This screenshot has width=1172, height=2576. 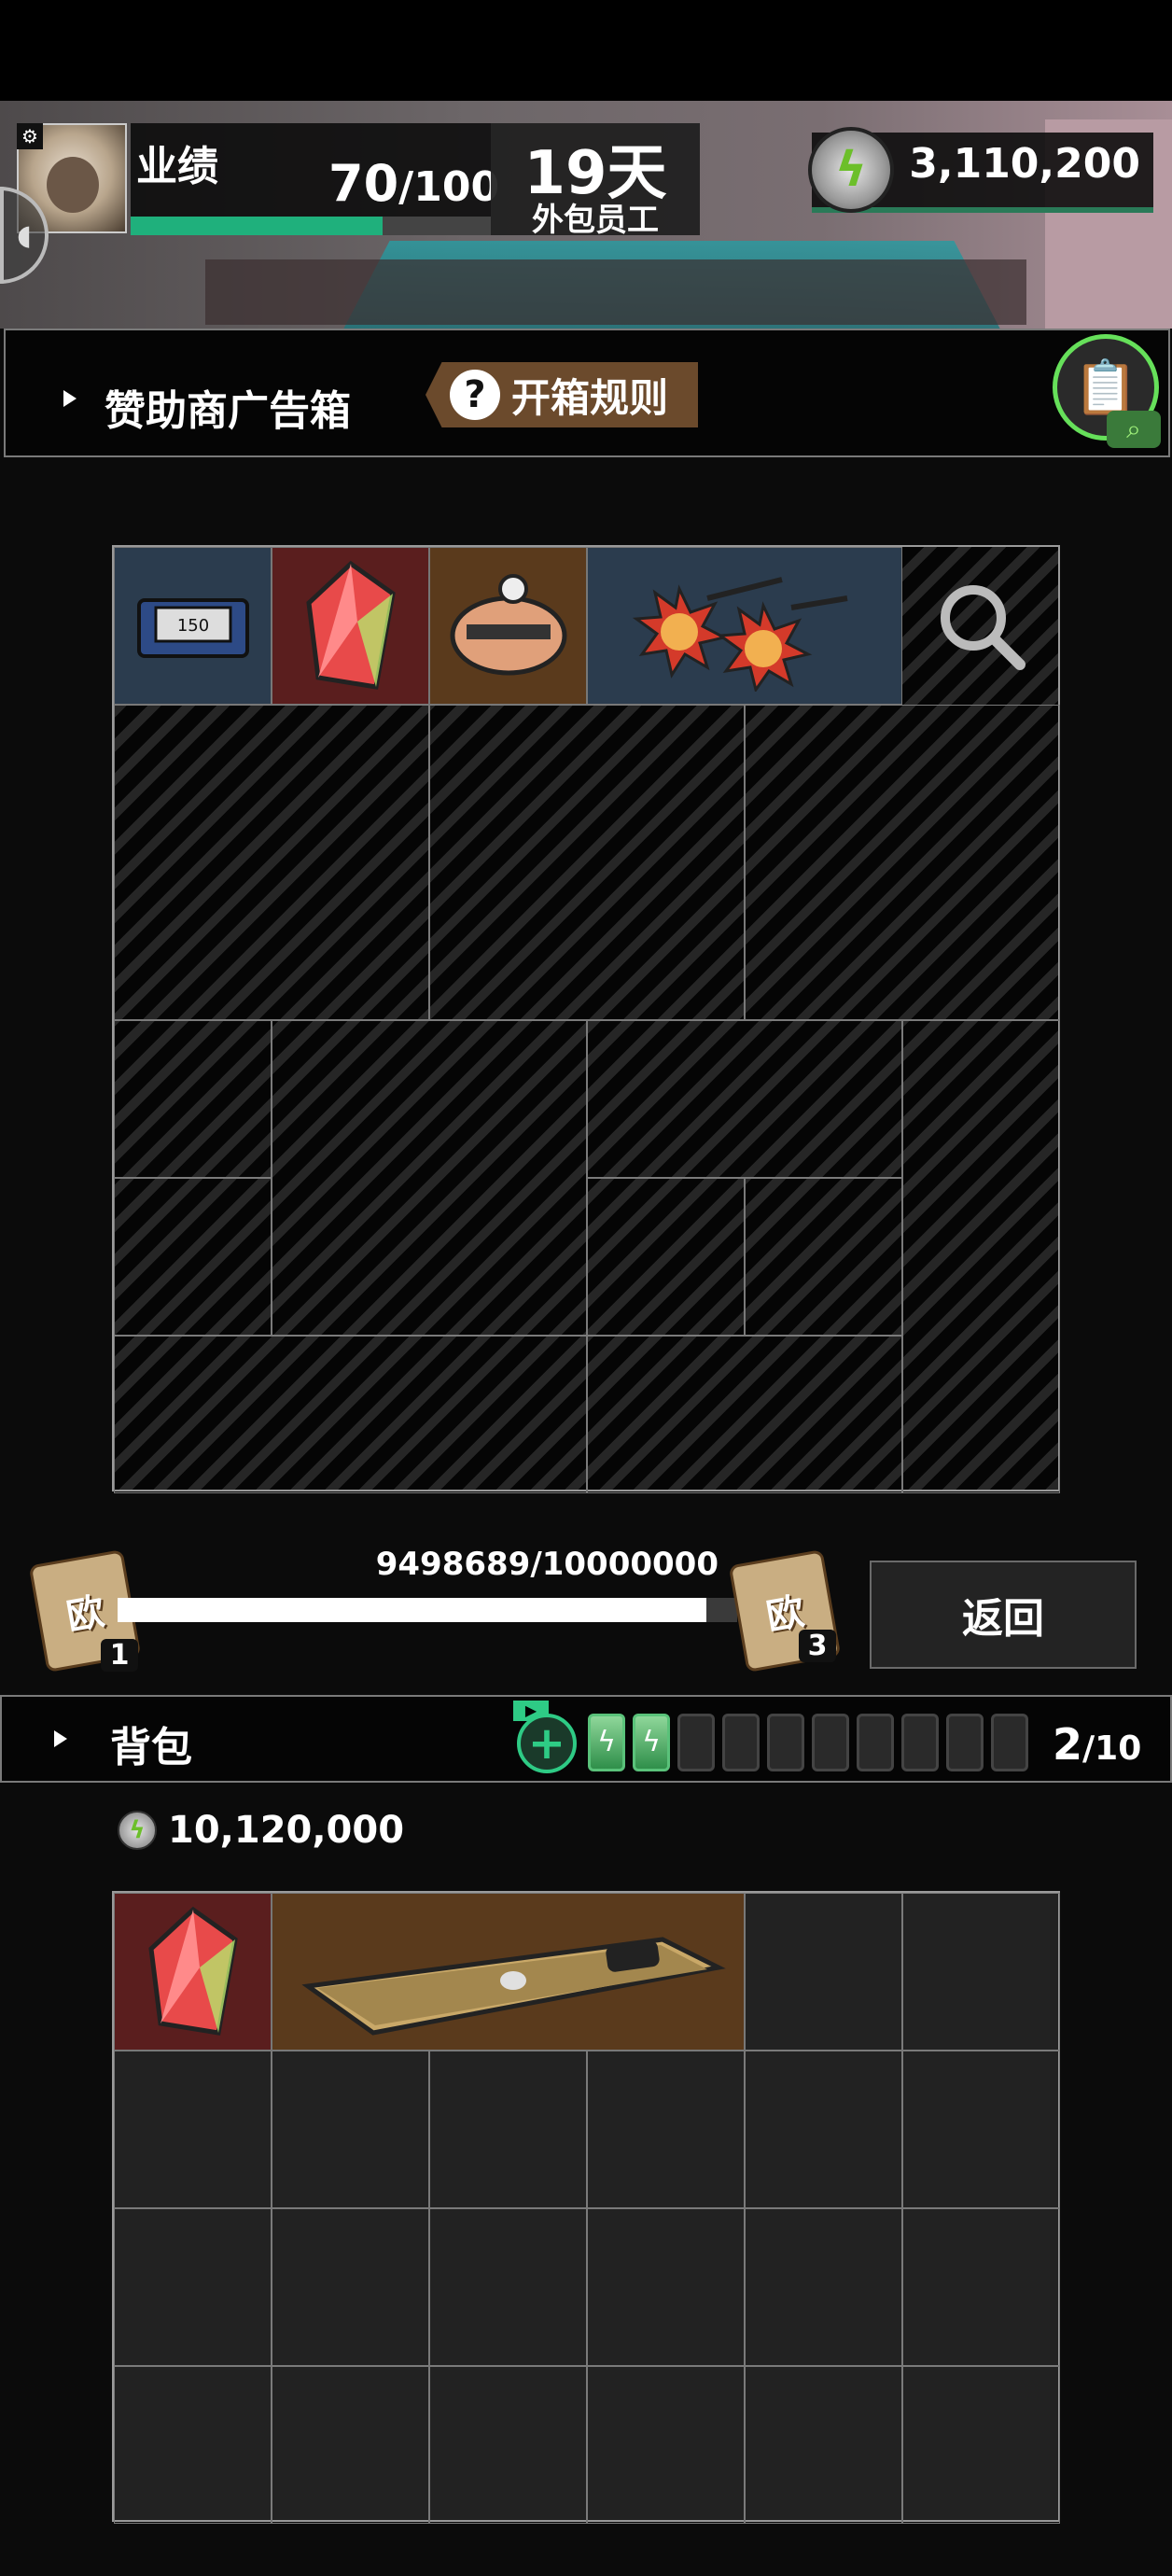 What do you see at coordinates (30, 136) in the screenshot?
I see `gear-icon: ⚙` at bounding box center [30, 136].